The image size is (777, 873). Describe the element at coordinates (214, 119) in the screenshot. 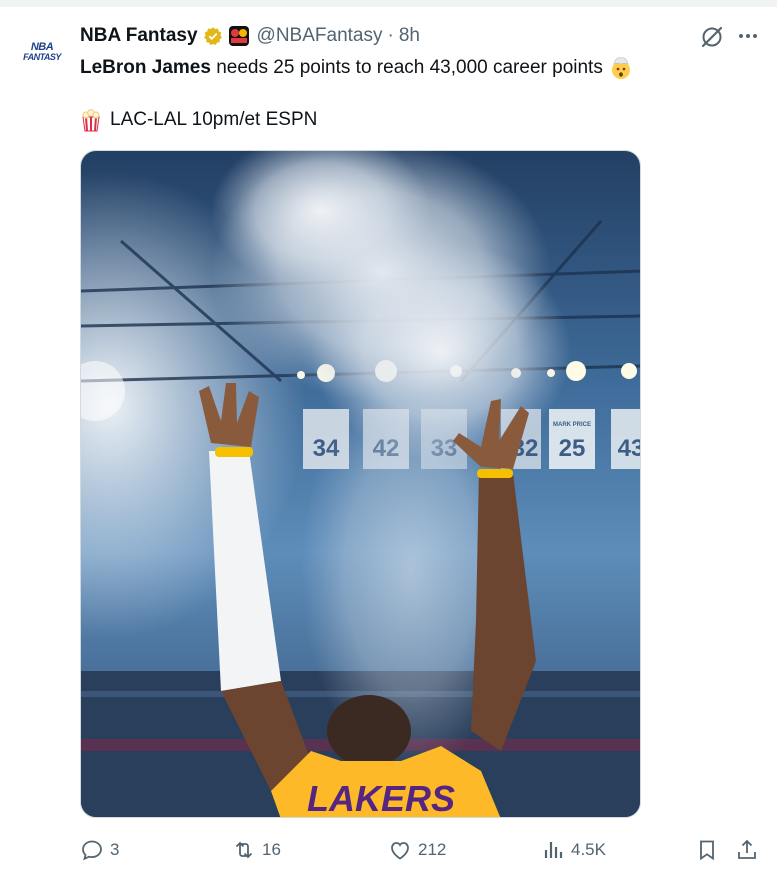

I see `game-info-text: LAC-LAL 10pm/et ESPN` at that location.